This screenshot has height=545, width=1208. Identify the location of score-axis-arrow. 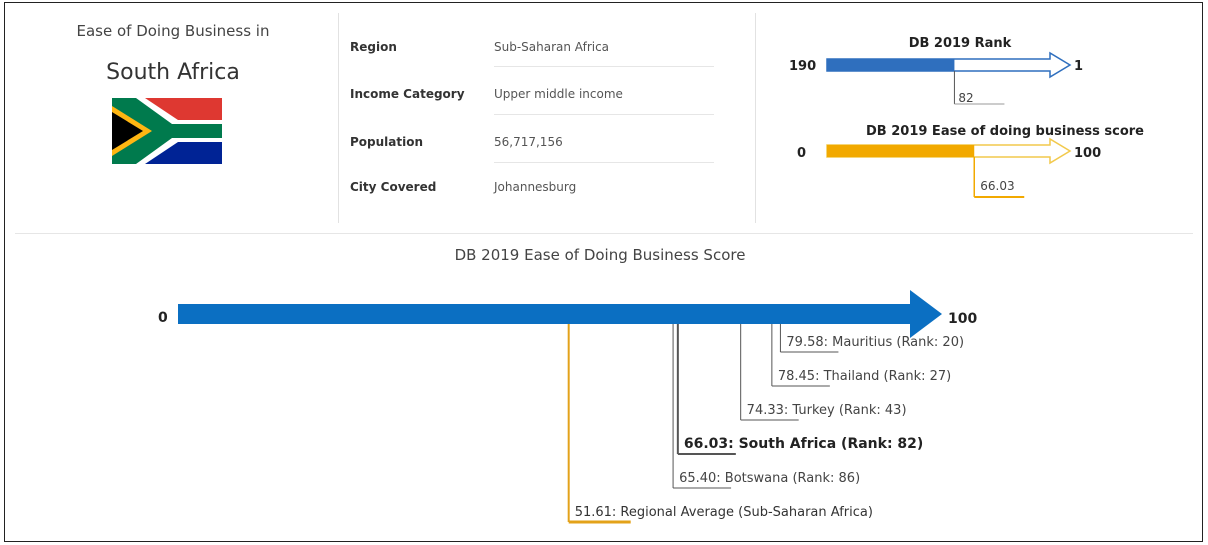
(560, 314).